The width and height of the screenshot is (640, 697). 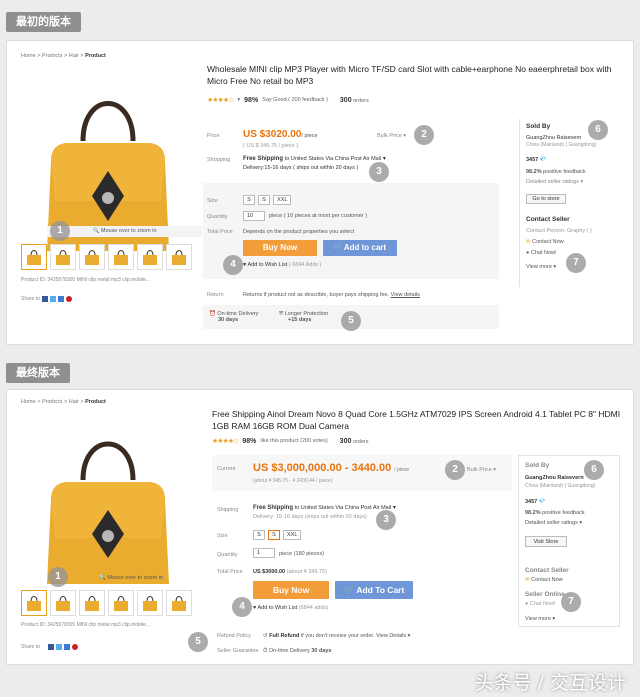 What do you see at coordinates (293, 481) in the screenshot?
I see `price-sub: (about ¥ 345.75 - ¥ 2430.44 / piece)` at bounding box center [293, 481].